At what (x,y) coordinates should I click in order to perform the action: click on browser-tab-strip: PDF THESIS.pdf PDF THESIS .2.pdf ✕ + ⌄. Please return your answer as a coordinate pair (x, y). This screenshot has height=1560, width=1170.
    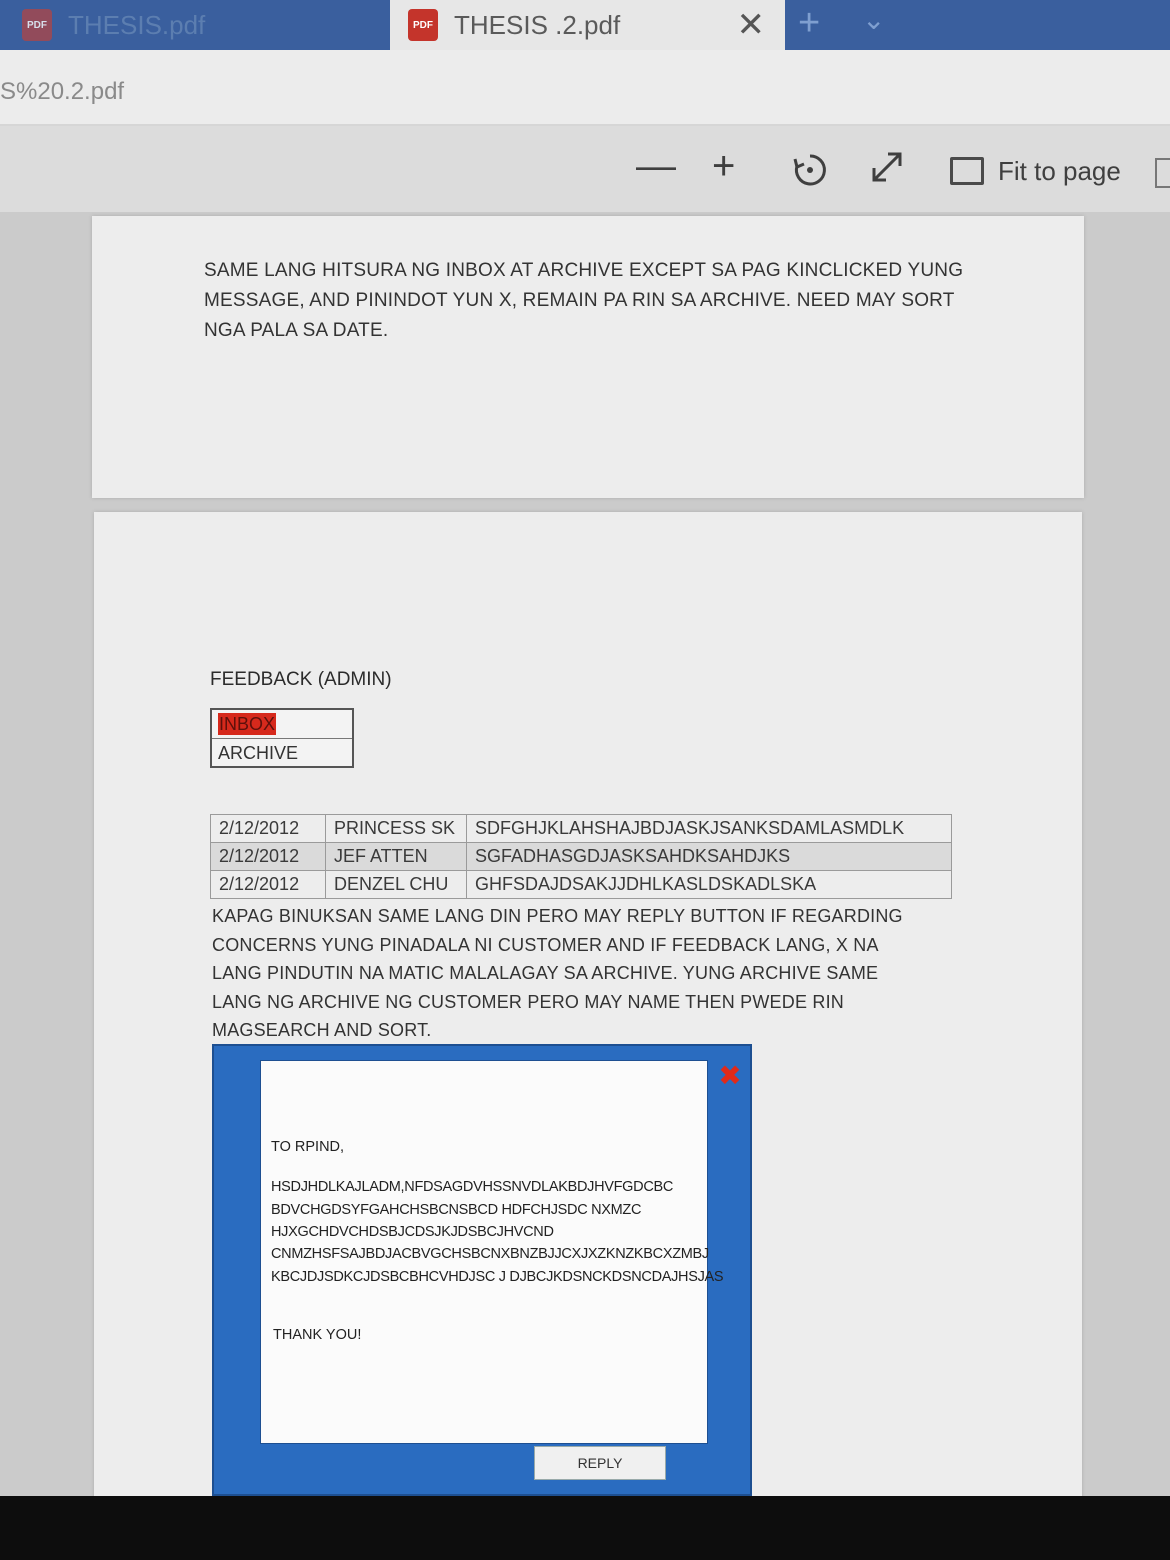
    Looking at the image, I should click on (585, 25).